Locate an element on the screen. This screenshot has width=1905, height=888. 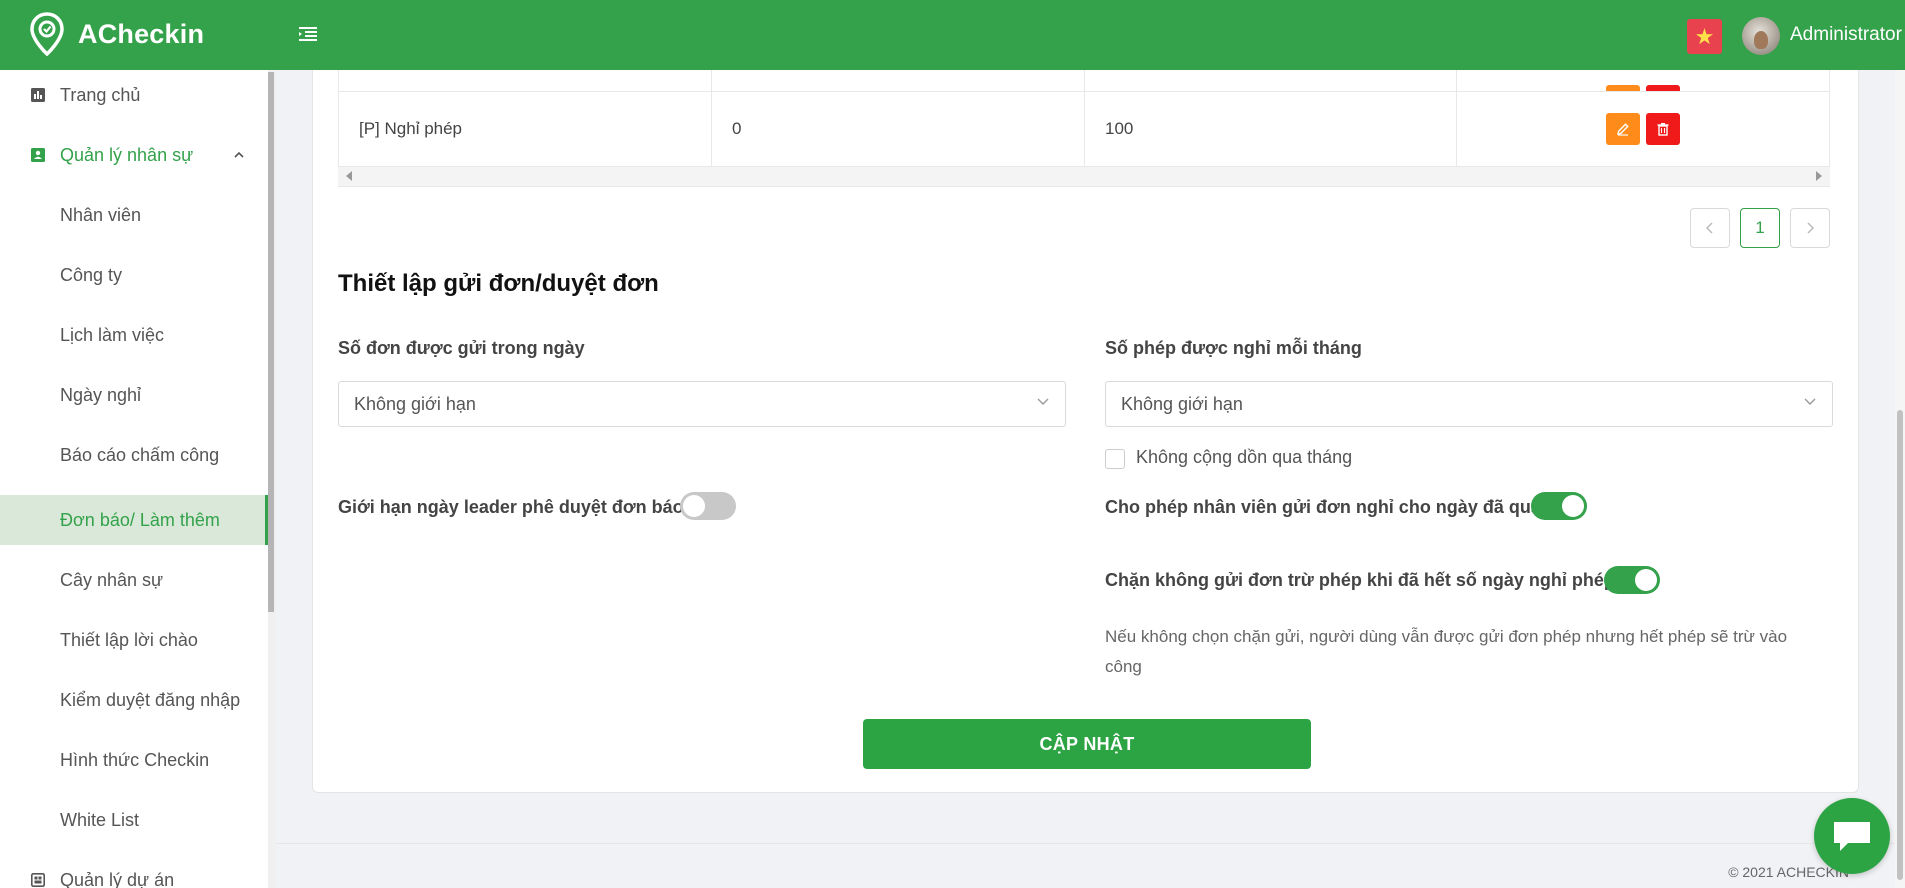
block-when-exhausted-toggle is located at coordinates (1632, 580).